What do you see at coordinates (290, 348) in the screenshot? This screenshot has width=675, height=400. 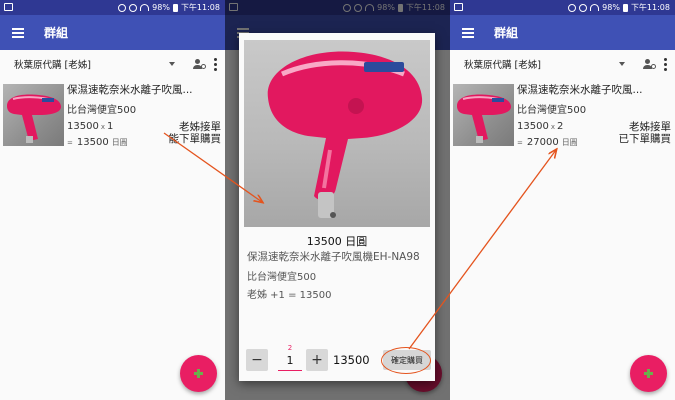 I see `quantity-hint: 2` at bounding box center [290, 348].